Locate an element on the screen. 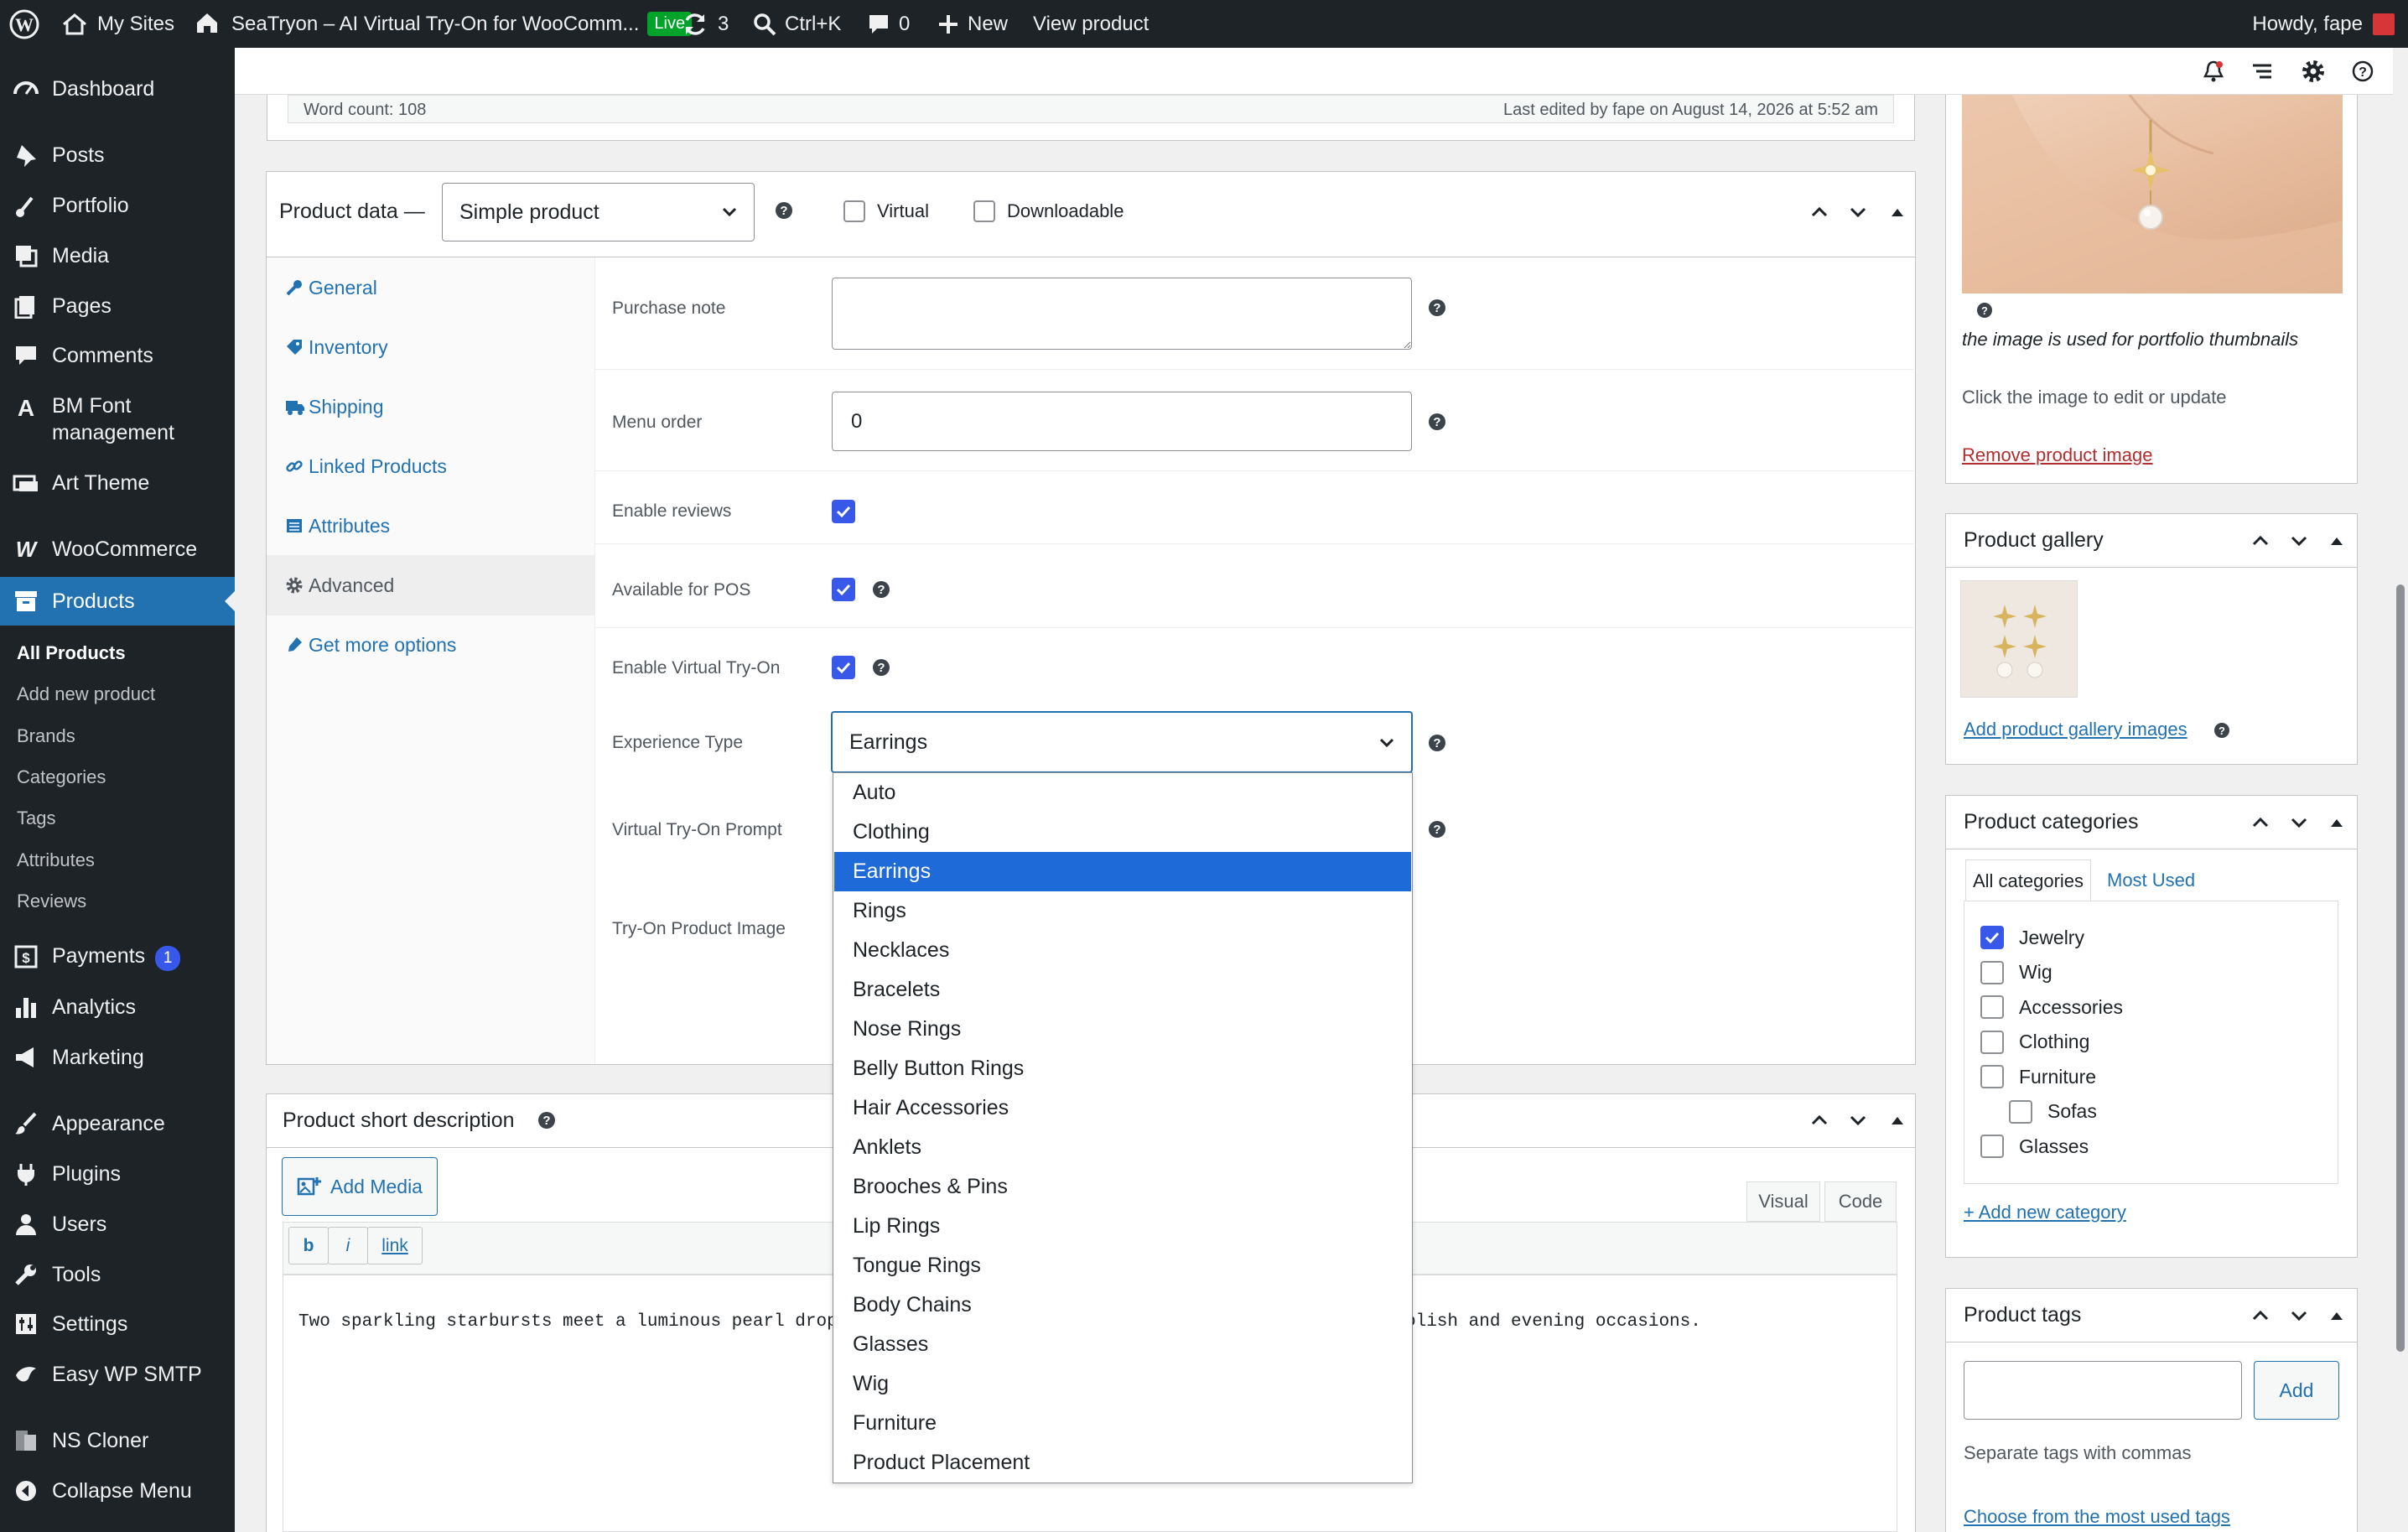 The image size is (2408, 1532). experience-option: Body Chains is located at coordinates (1122, 1305).